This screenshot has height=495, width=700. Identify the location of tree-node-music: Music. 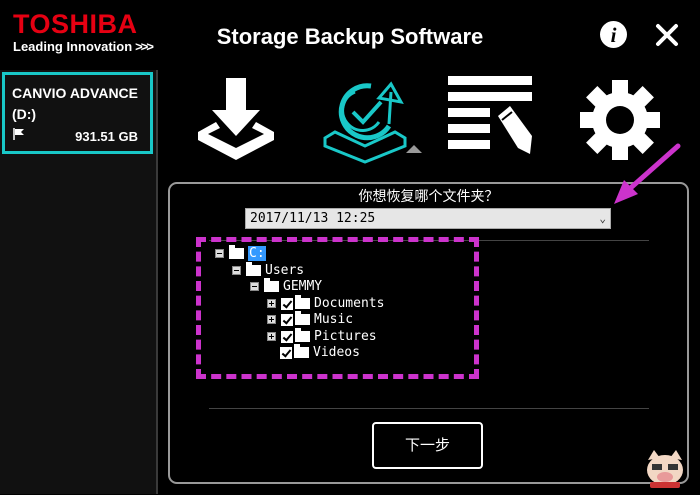
(310, 319).